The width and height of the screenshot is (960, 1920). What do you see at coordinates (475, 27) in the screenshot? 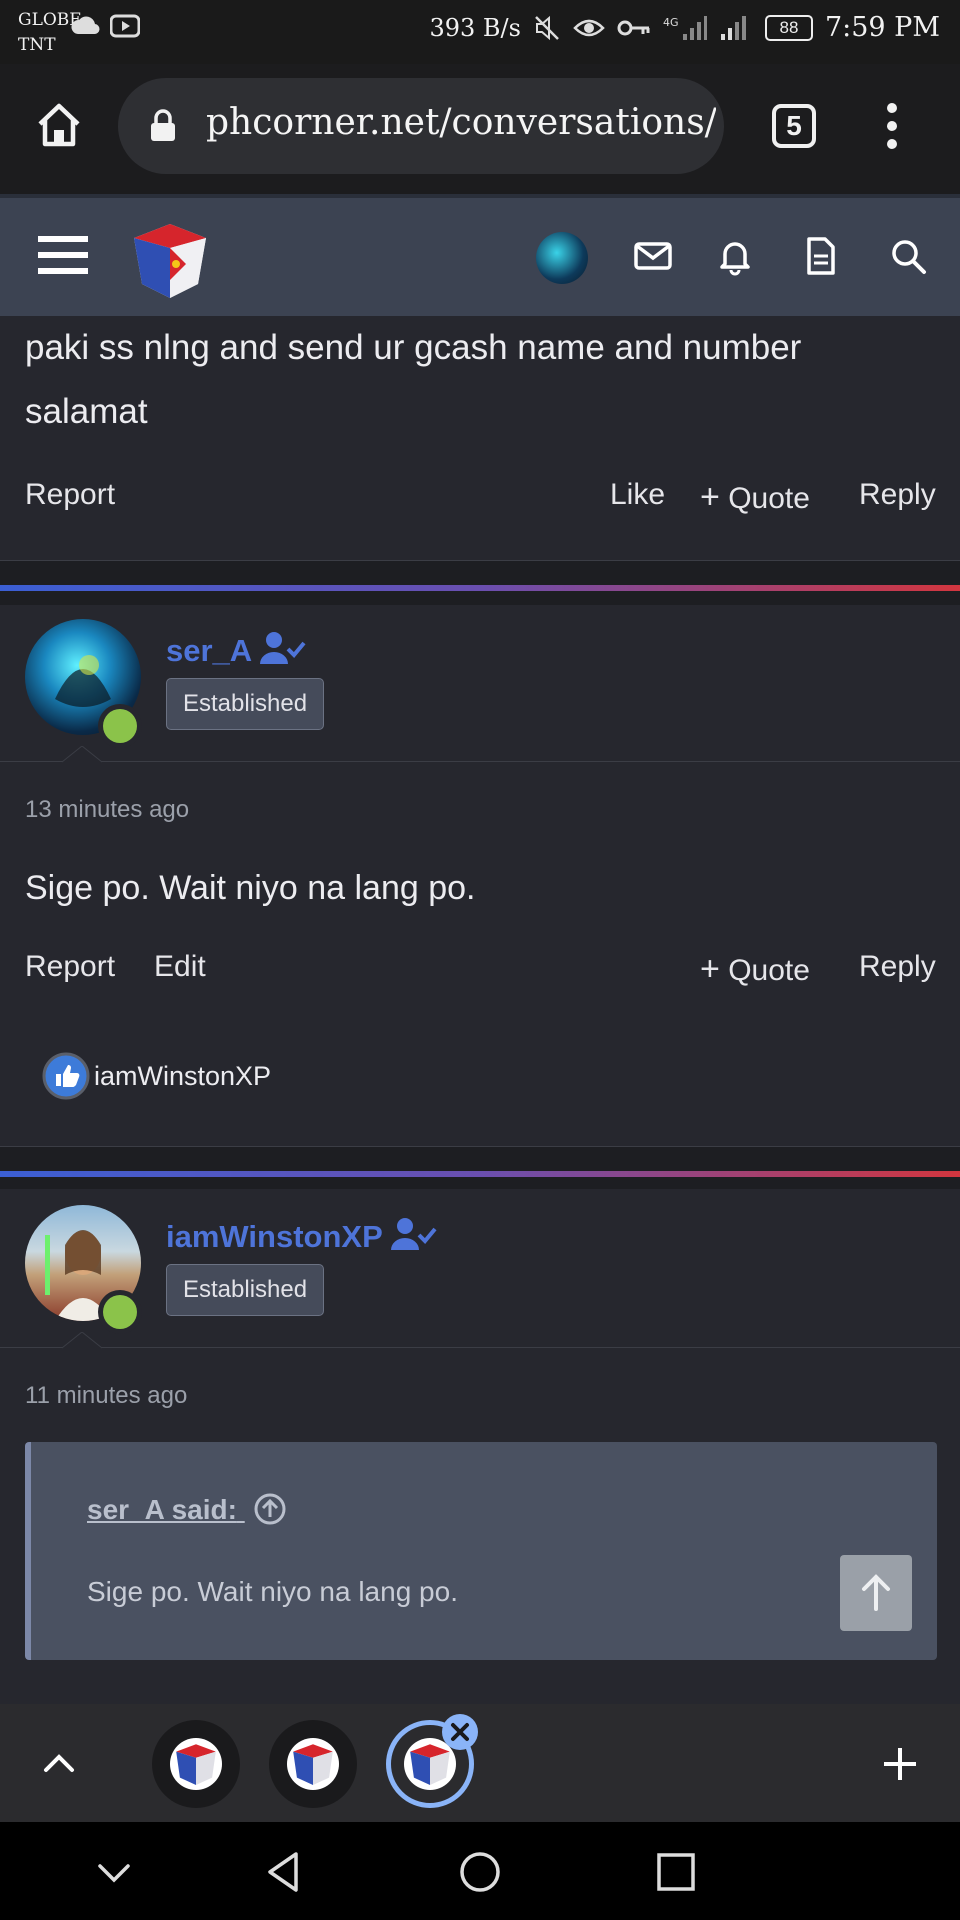
I see `net-speed: 393 B/s` at bounding box center [475, 27].